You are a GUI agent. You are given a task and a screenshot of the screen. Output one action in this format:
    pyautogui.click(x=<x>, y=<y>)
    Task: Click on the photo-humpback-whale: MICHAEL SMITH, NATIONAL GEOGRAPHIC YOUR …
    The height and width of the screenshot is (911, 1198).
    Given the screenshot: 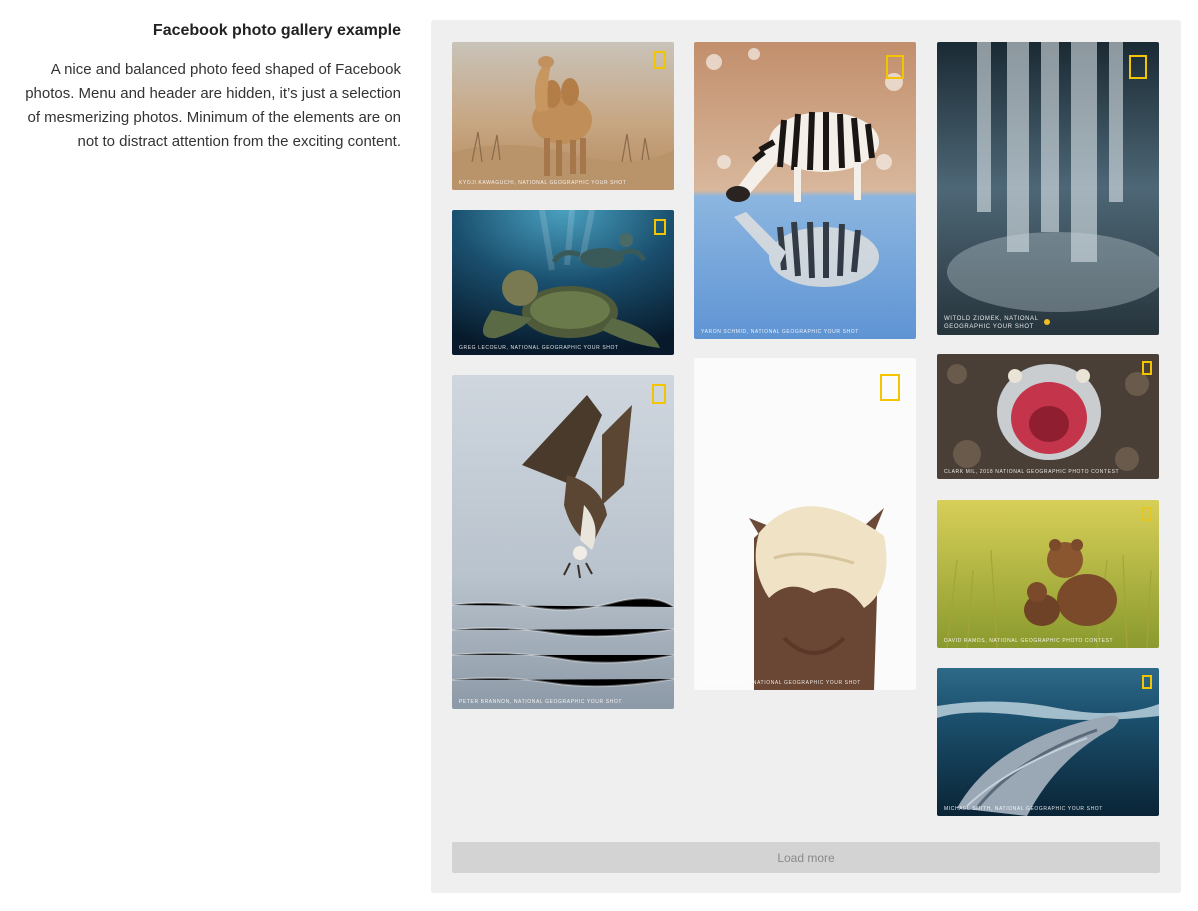 What is the action you would take?
    pyautogui.click(x=1048, y=742)
    